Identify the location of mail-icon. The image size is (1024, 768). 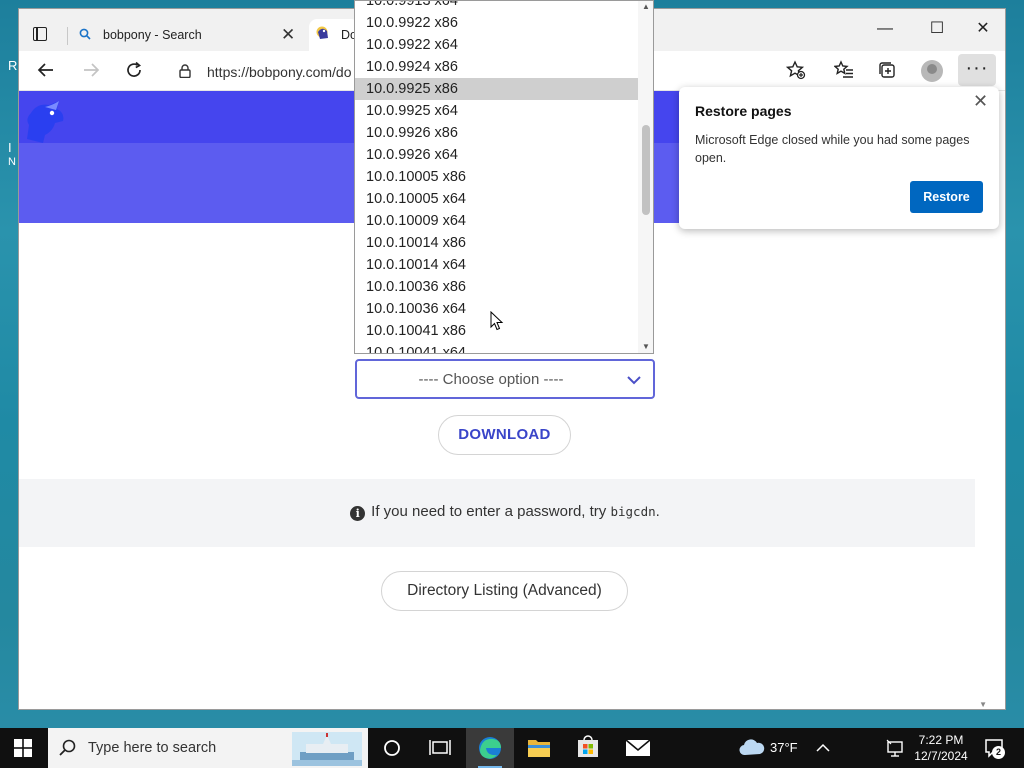
(638, 748).